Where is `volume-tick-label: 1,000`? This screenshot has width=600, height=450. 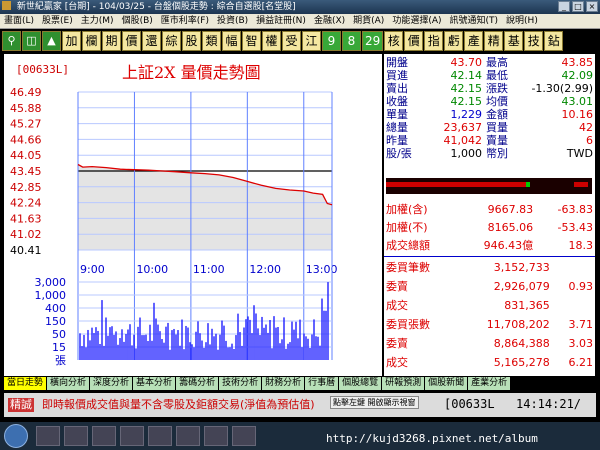
volume-tick-label: 1,000 is located at coordinates (51, 295).